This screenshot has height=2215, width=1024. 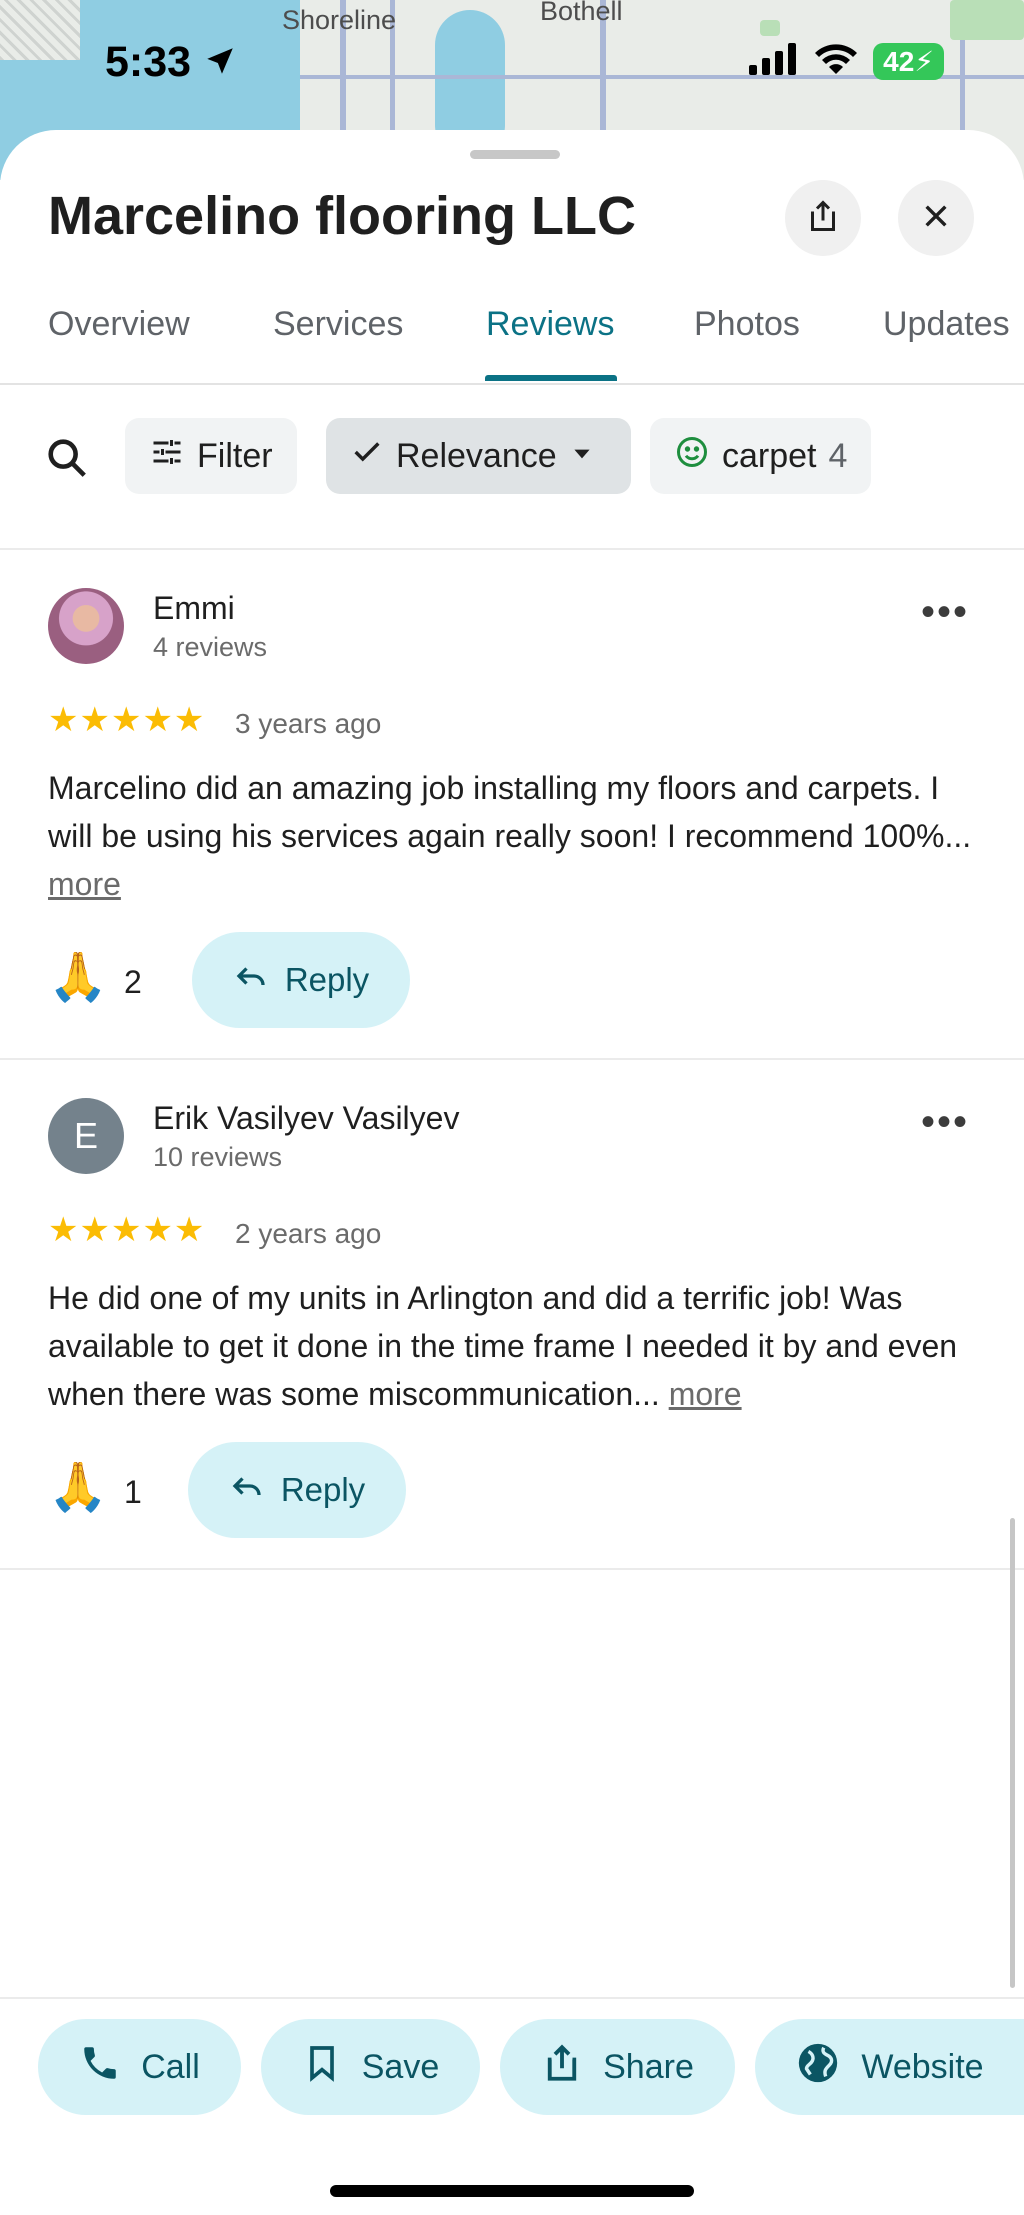 I want to click on globe-icon, so click(x=818, y=2067).